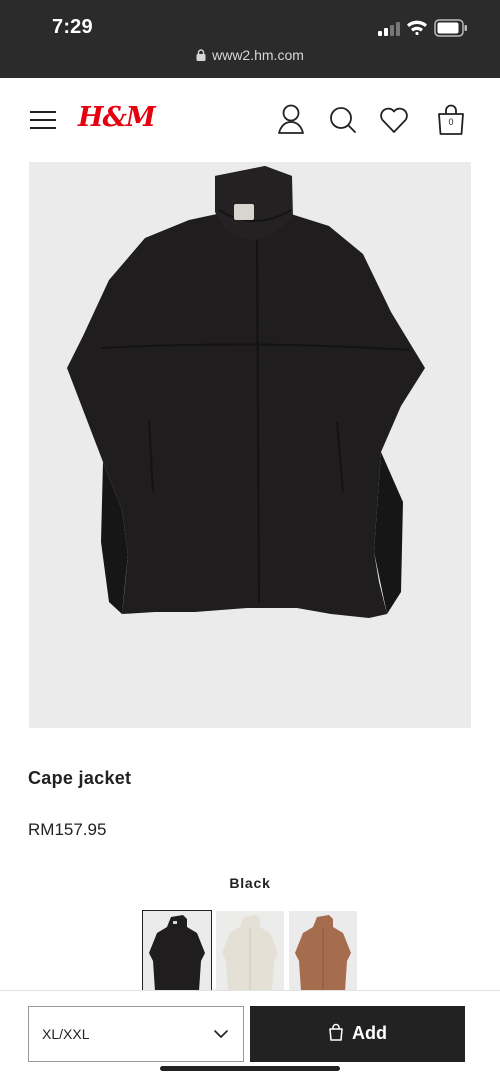  I want to click on size-value: XL/XXL, so click(66, 1034).